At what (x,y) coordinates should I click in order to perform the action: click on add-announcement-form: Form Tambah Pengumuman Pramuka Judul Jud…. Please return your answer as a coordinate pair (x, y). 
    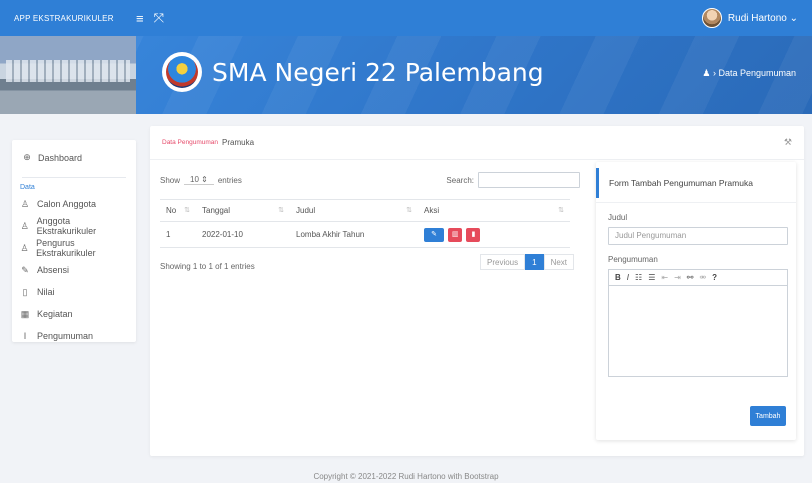
    Looking at the image, I should click on (696, 301).